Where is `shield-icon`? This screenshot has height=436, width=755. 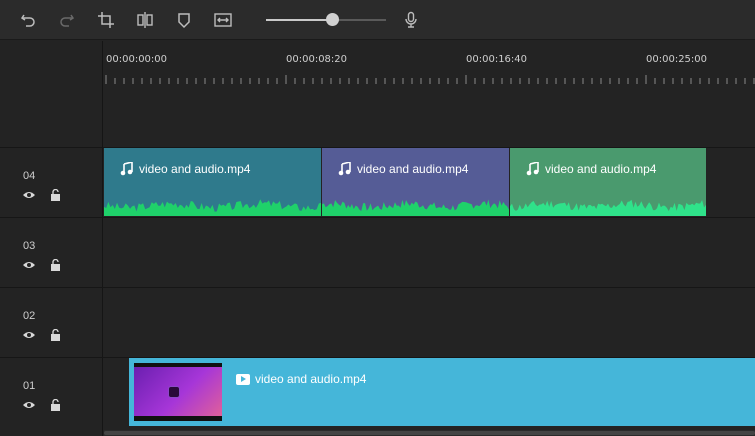
shield-icon is located at coordinates (184, 21).